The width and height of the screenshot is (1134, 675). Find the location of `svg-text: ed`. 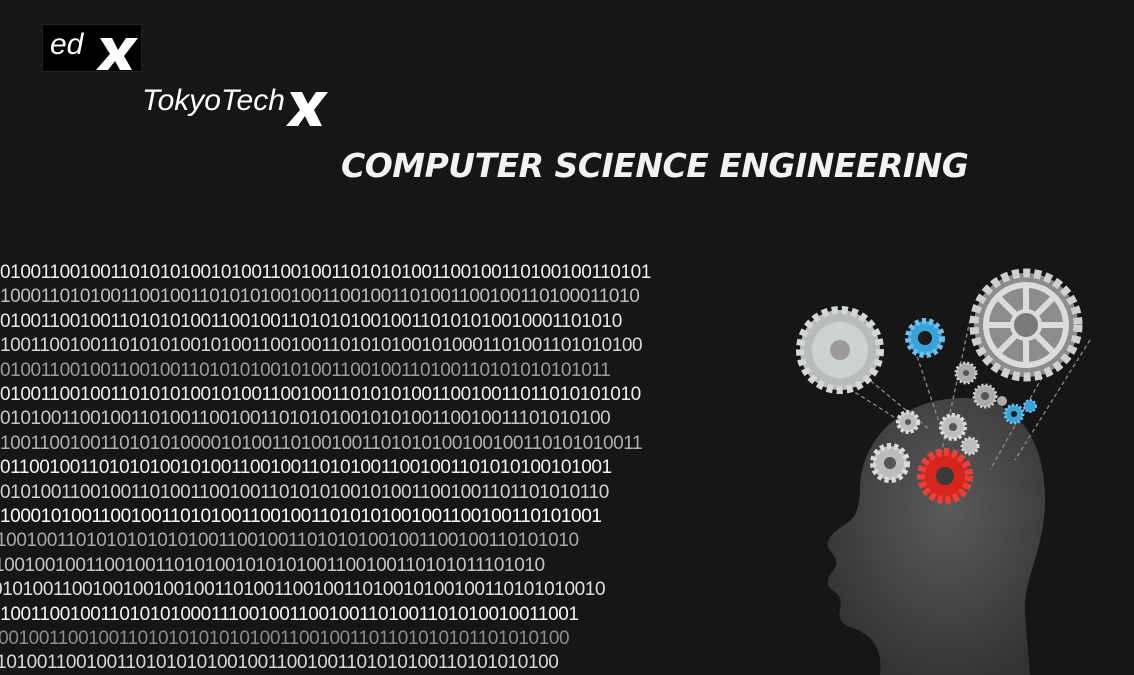

svg-text: ed is located at coordinates (67, 44).